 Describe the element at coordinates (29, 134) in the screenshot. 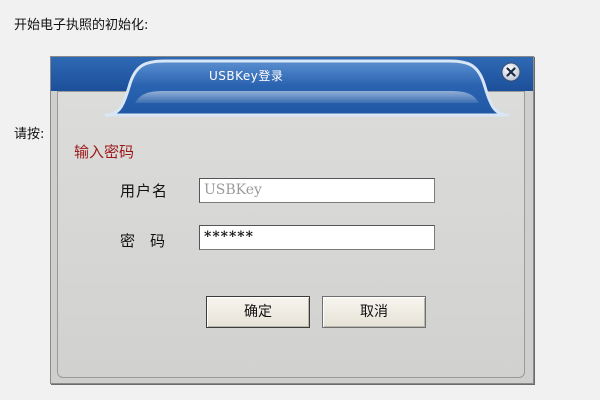

I see `background-prompt-text: 请按:` at that location.